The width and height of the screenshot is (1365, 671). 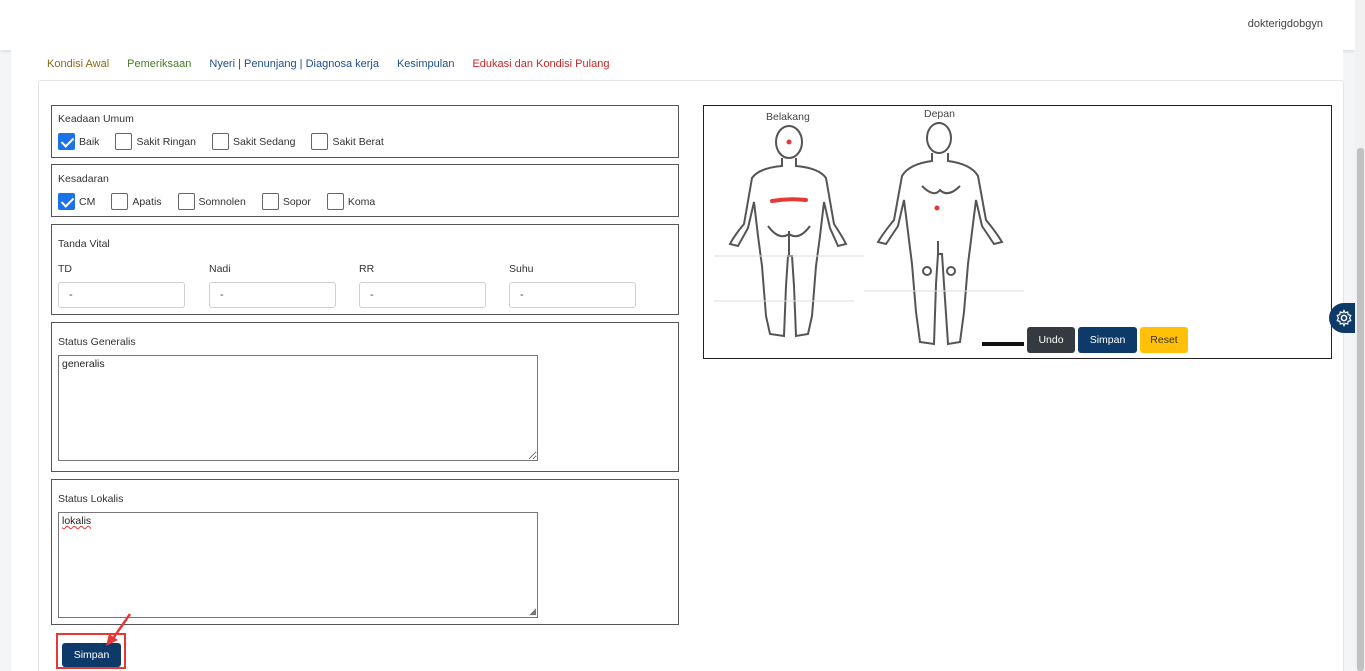 I want to click on kesadaran-options: CM Apatis Somnolen Sopor Koma, so click(x=224, y=201).